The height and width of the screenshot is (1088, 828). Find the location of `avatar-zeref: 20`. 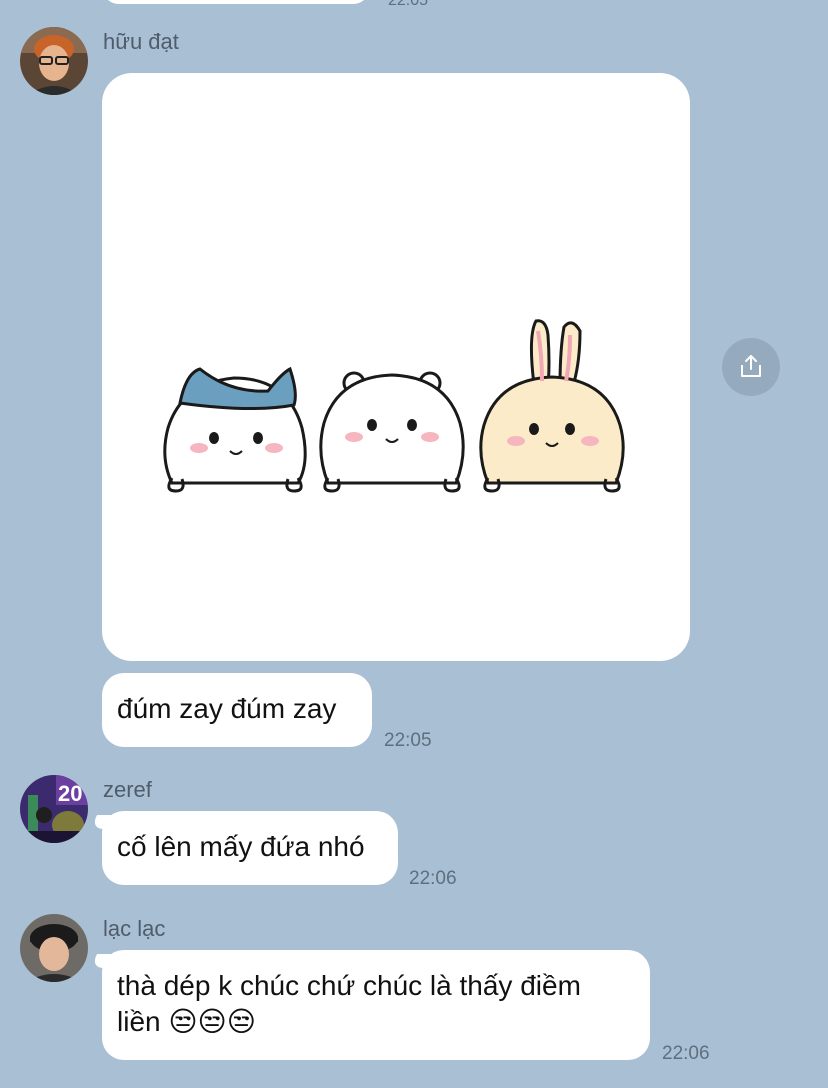

avatar-zeref: 20 is located at coordinates (54, 809).